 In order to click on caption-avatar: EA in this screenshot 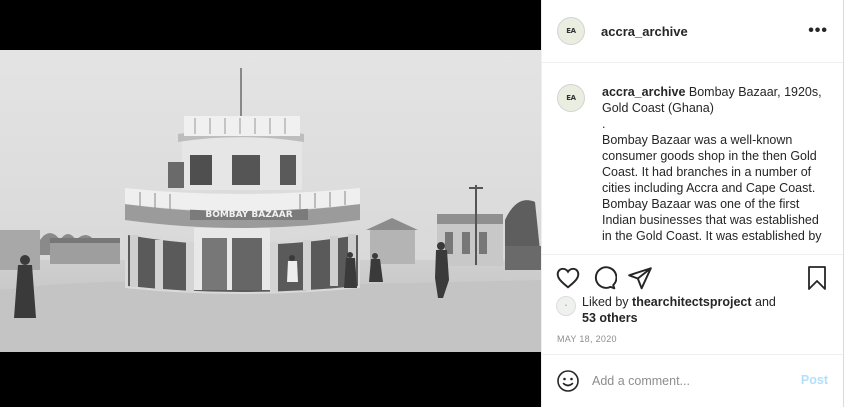, I will do `click(571, 98)`.